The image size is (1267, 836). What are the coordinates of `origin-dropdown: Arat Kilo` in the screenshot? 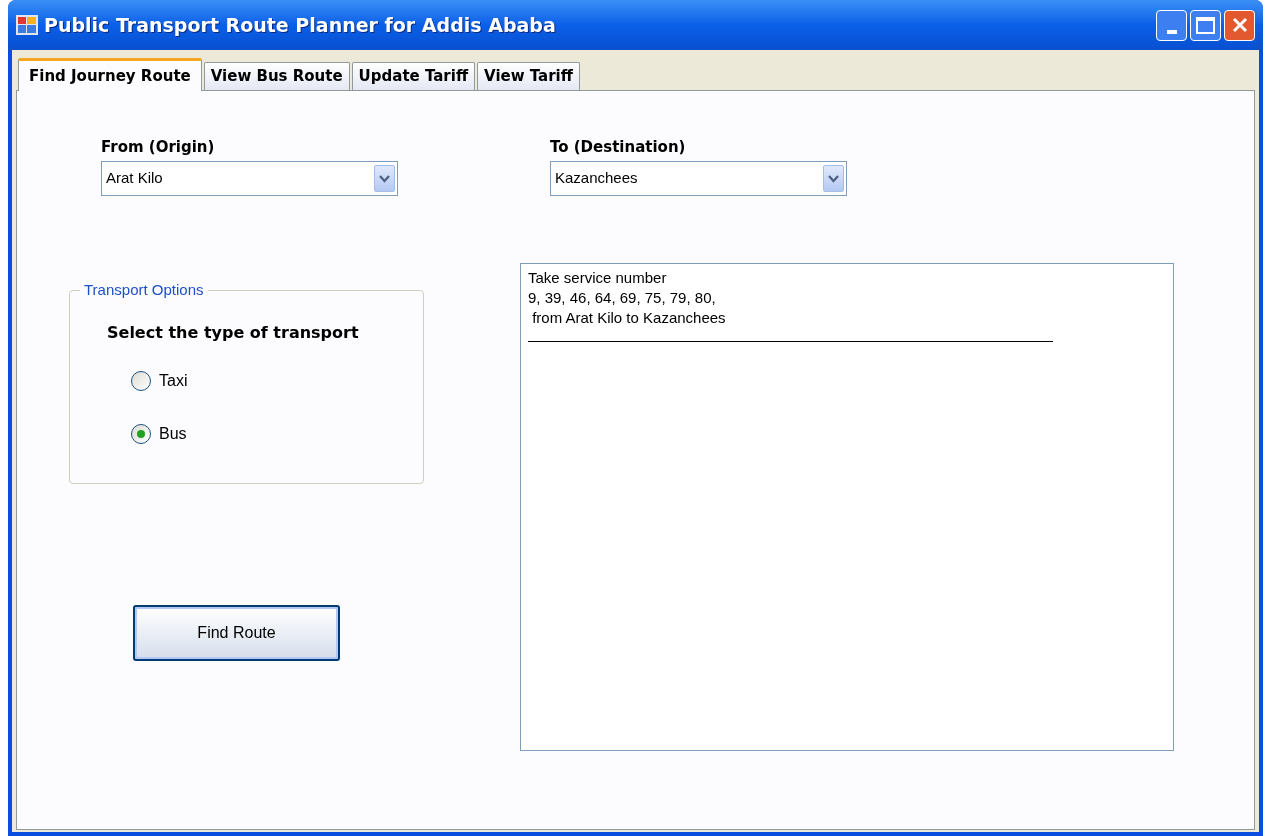 It's located at (249, 178).